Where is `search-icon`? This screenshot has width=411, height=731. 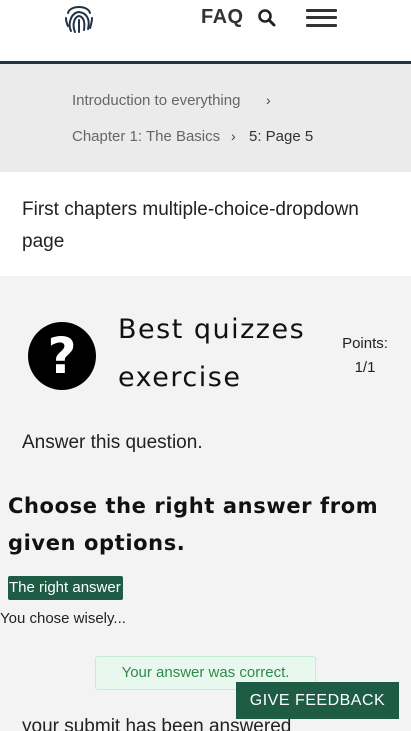 search-icon is located at coordinates (267, 18).